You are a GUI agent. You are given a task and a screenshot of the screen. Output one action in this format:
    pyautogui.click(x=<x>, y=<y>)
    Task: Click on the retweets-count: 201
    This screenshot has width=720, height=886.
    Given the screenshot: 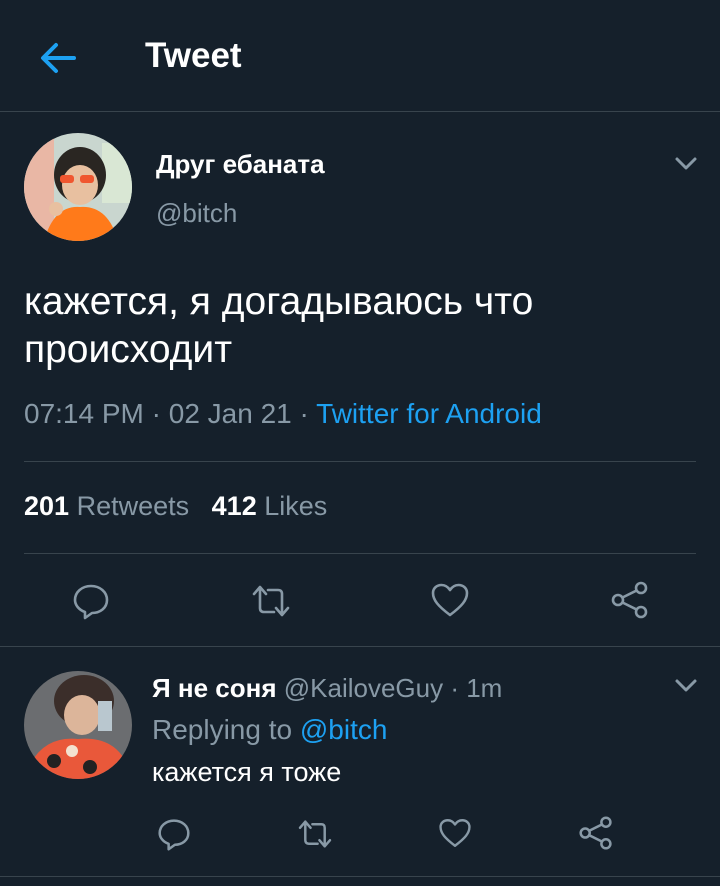 What is the action you would take?
    pyautogui.click(x=46, y=506)
    